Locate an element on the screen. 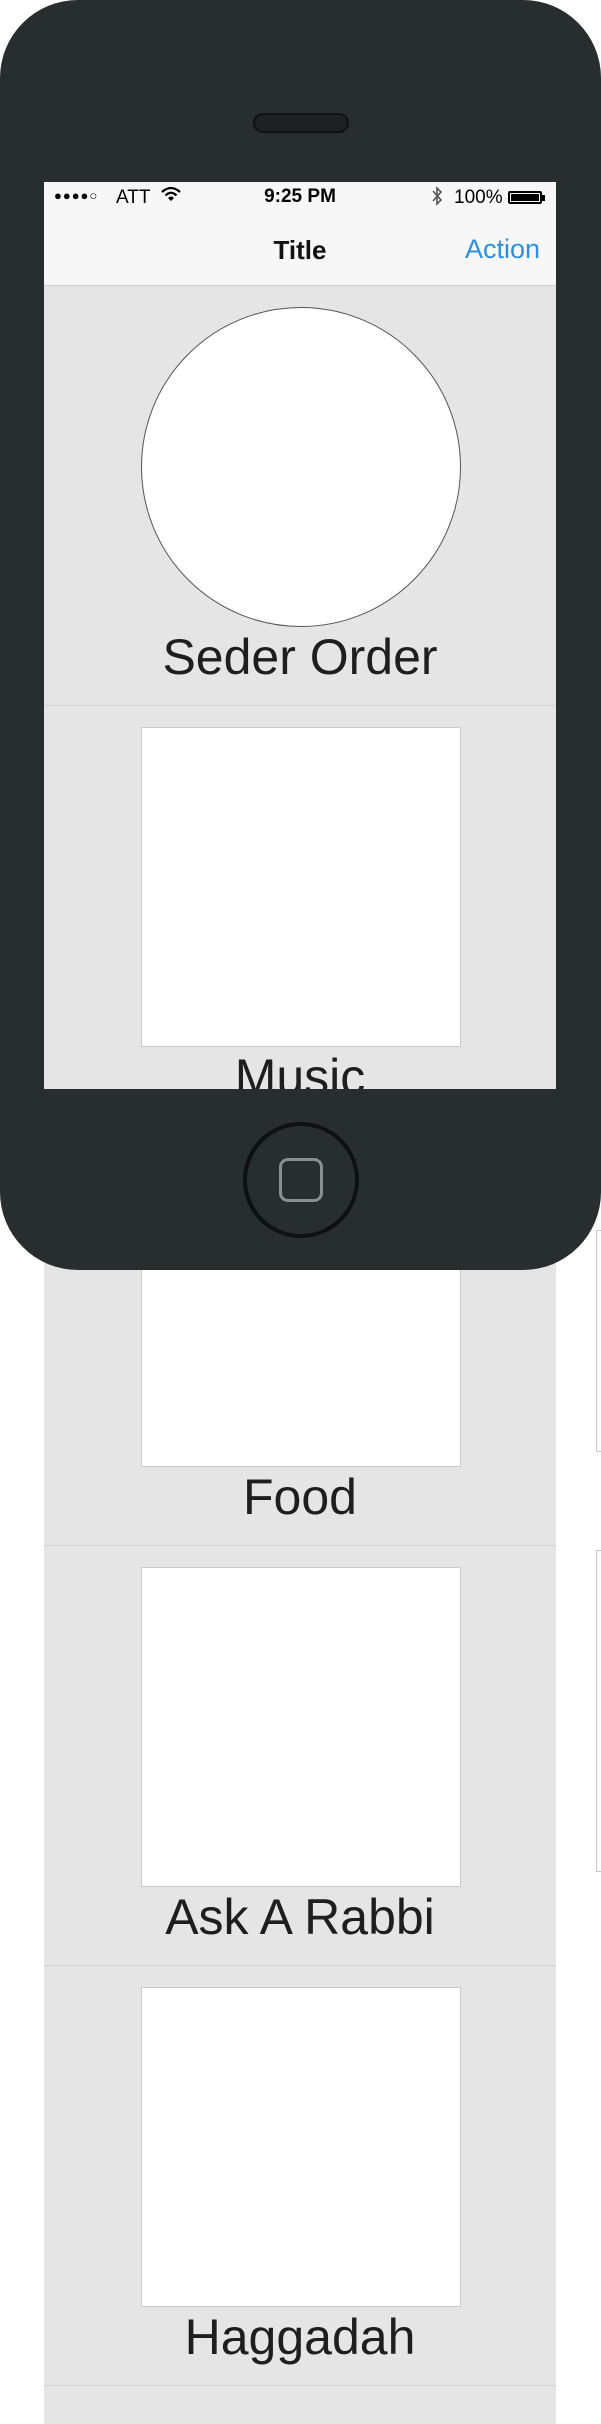 The image size is (601, 2424). list-item-label: Seder Order is located at coordinates (300, 657).